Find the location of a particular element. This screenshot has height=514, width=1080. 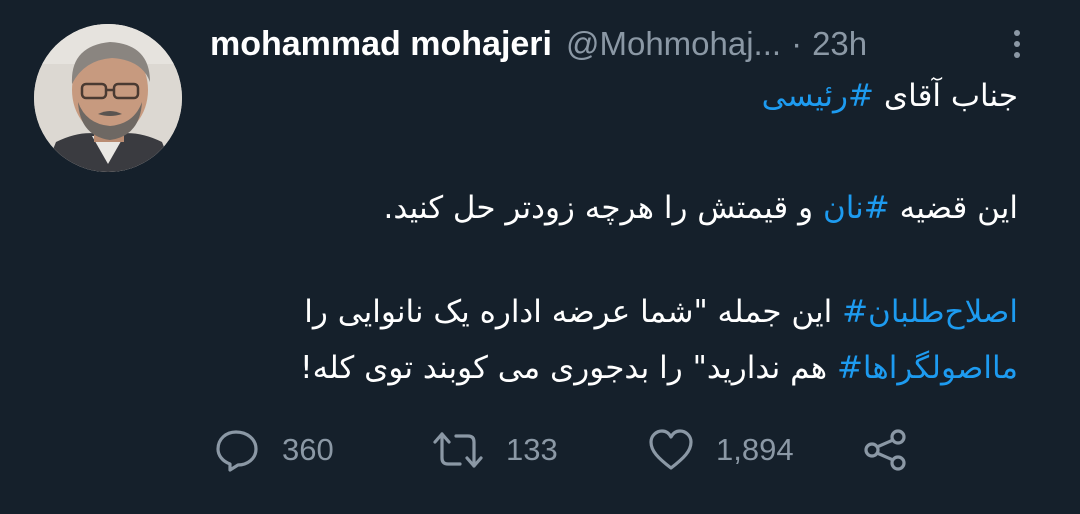

reply-button: 360 is located at coordinates (274, 450).